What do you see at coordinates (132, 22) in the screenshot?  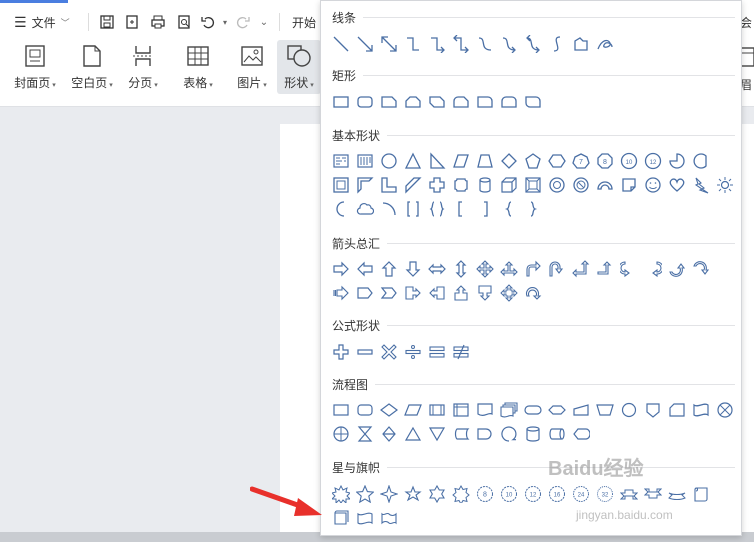 I see `export-icon` at bounding box center [132, 22].